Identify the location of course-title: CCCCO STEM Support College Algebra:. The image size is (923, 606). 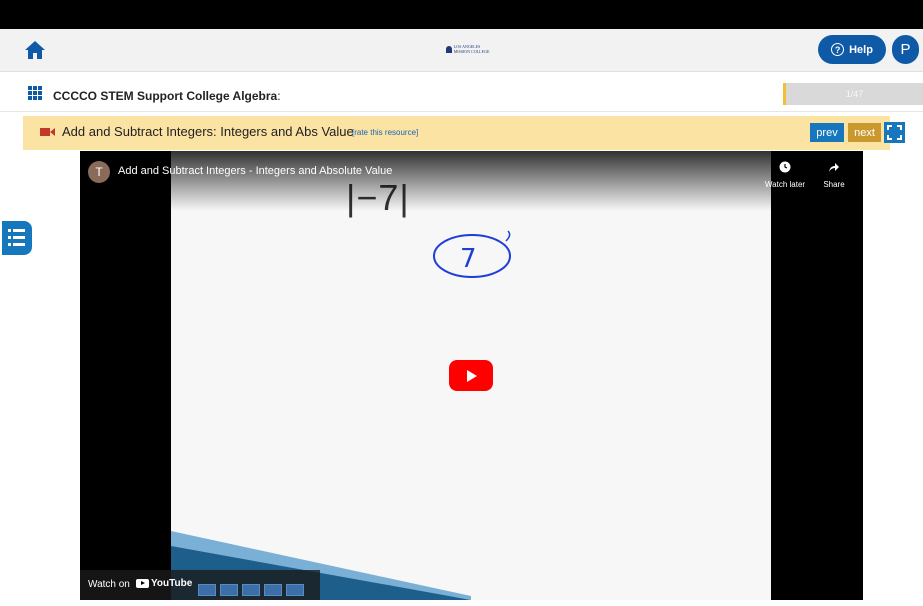
(167, 96).